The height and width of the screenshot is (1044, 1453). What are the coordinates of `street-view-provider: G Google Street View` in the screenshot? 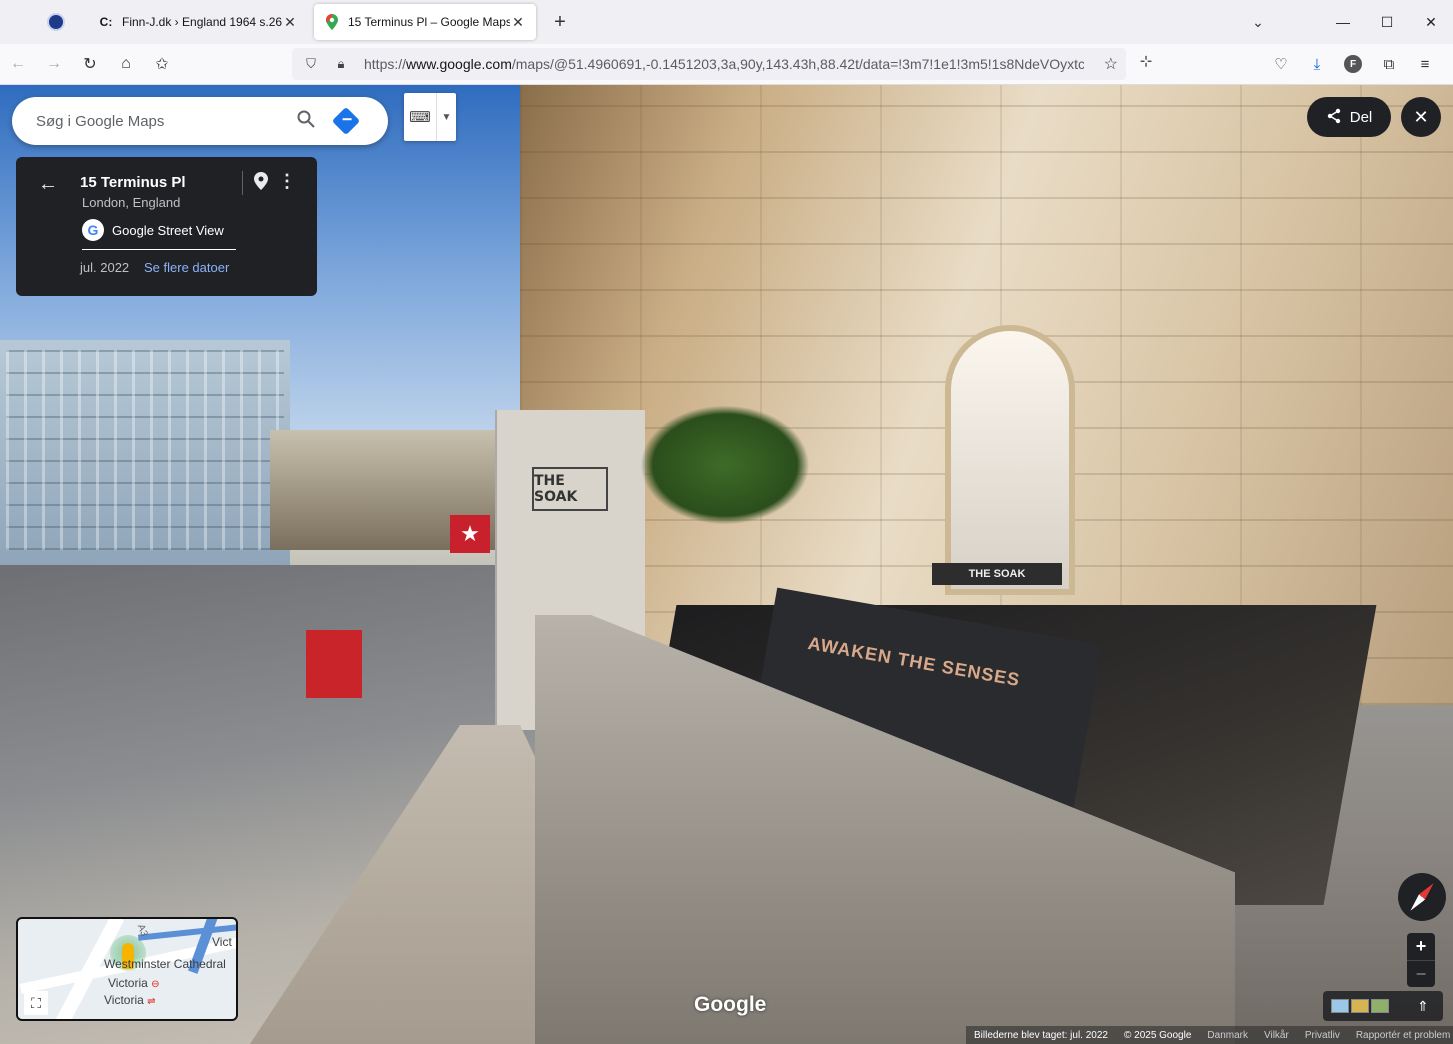 It's located at (153, 230).